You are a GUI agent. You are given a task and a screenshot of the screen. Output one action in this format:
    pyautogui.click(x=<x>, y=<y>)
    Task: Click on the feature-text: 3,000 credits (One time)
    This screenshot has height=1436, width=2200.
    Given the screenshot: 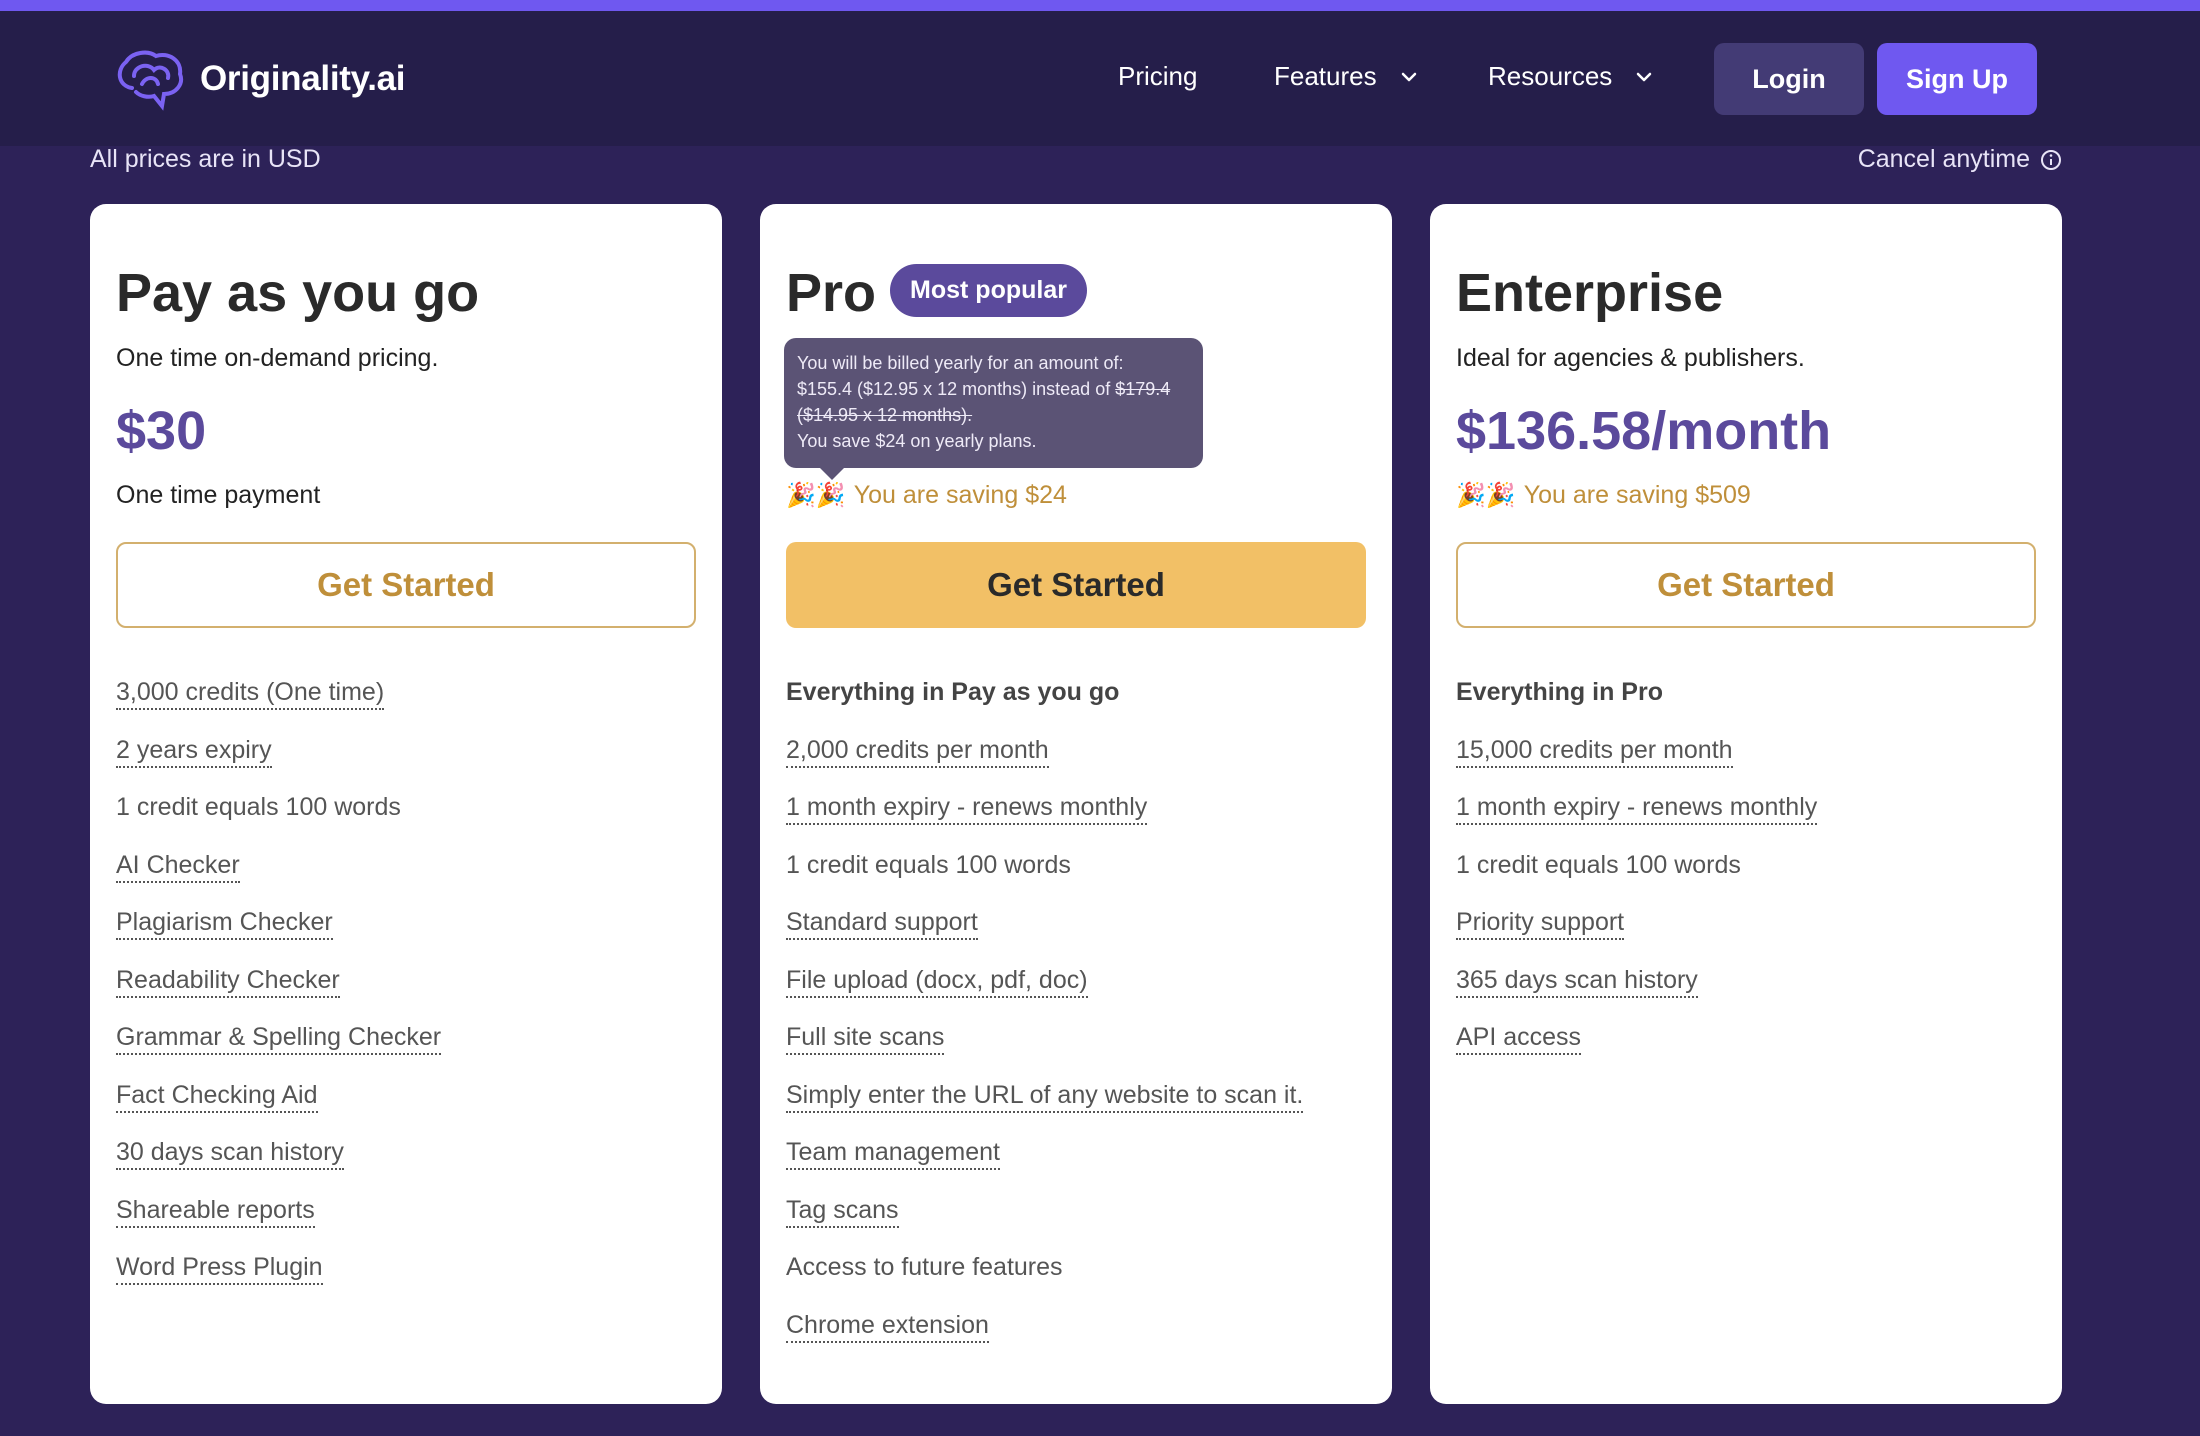 What is the action you would take?
    pyautogui.click(x=250, y=693)
    